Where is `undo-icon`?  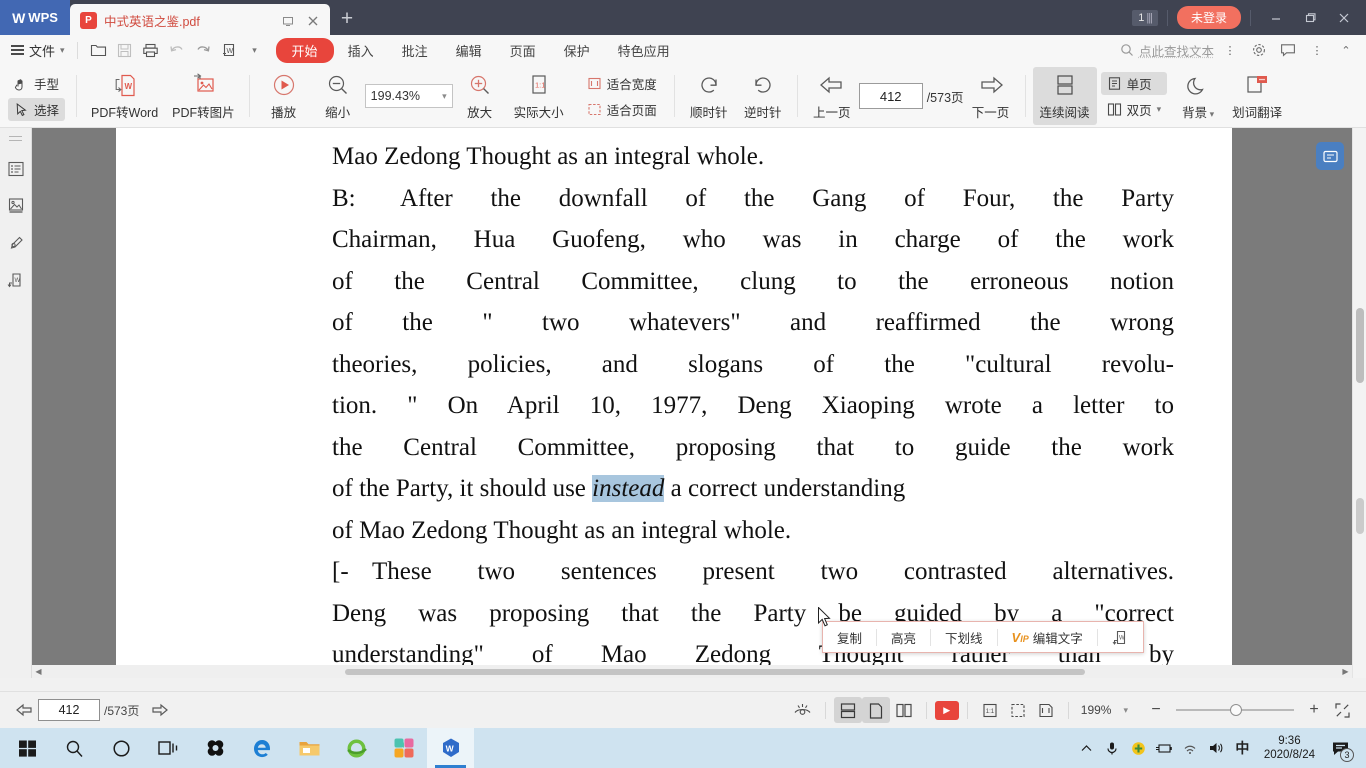 undo-icon is located at coordinates (177, 50).